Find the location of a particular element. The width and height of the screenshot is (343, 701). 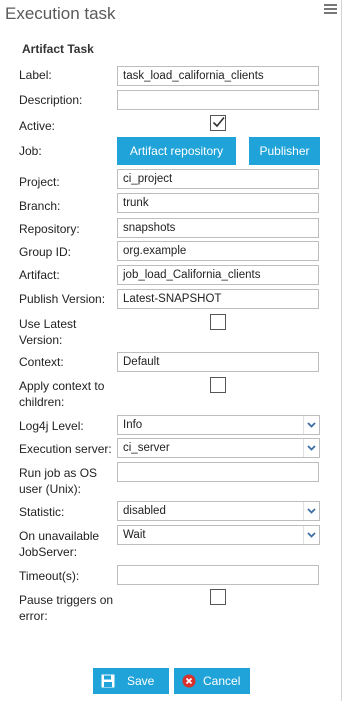

cancel-icon is located at coordinates (189, 681).